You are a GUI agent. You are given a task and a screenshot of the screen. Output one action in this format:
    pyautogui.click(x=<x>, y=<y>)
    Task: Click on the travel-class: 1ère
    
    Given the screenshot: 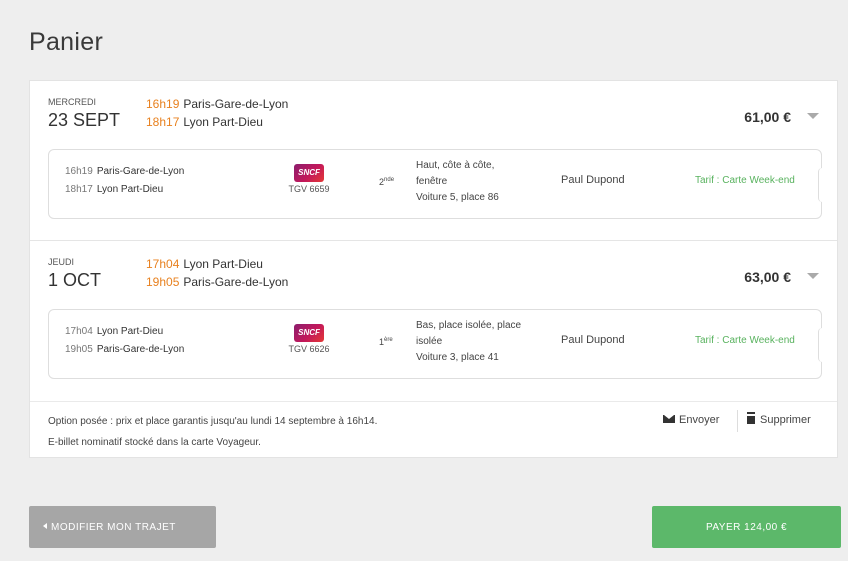 What is the action you would take?
    pyautogui.click(x=386, y=342)
    